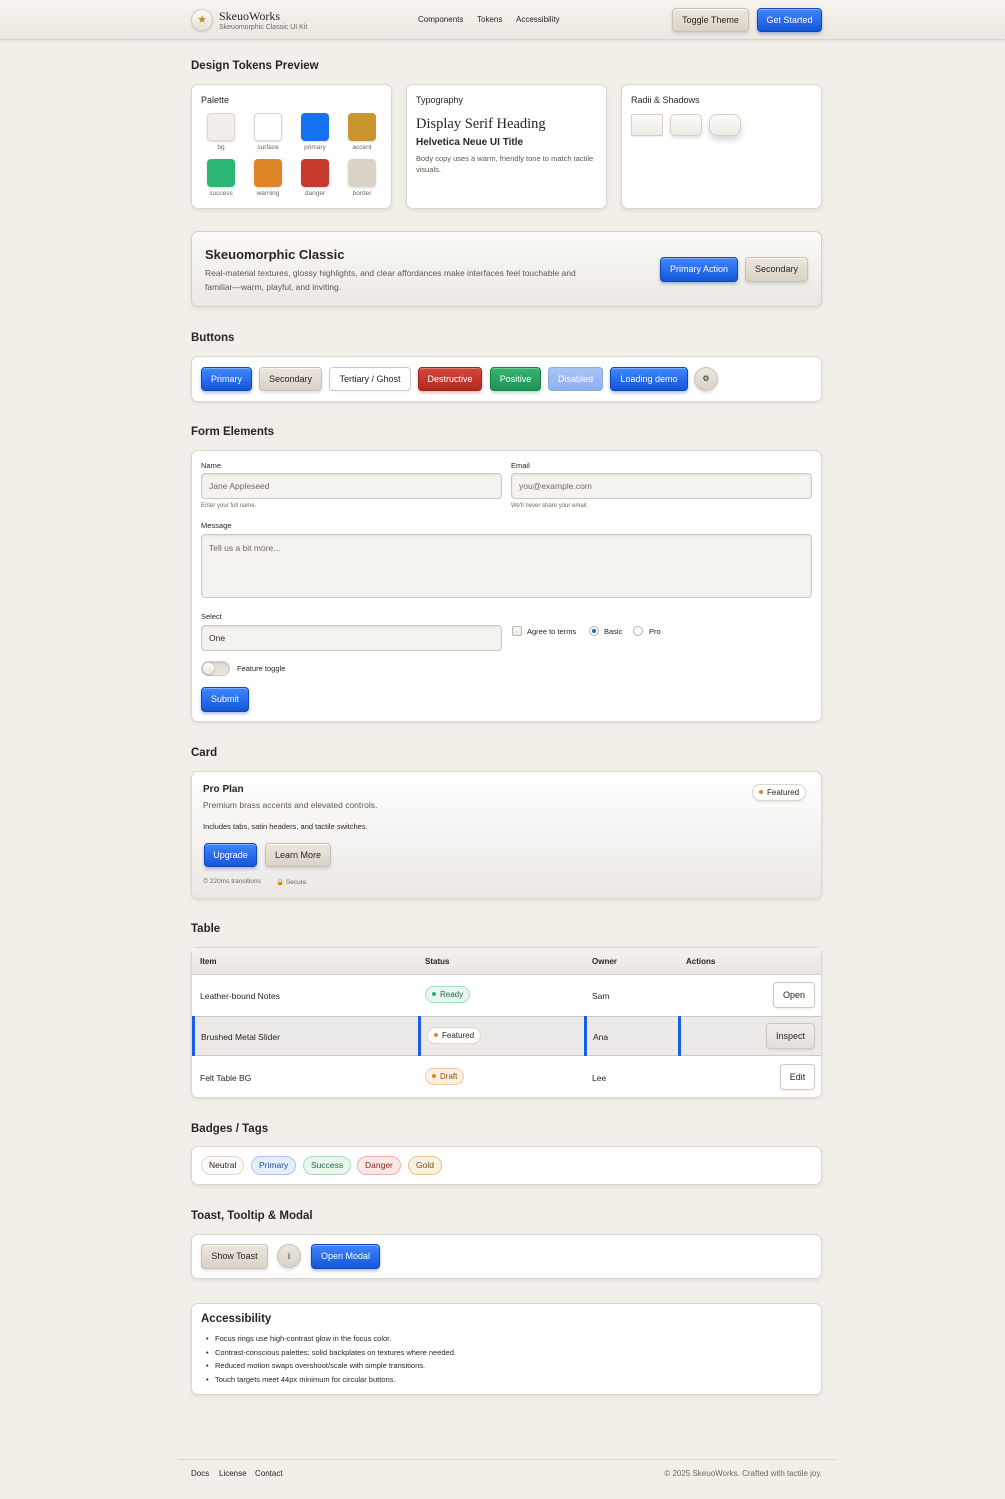  What do you see at coordinates (789, 20) in the screenshot?
I see `get-started-button: Get Started` at bounding box center [789, 20].